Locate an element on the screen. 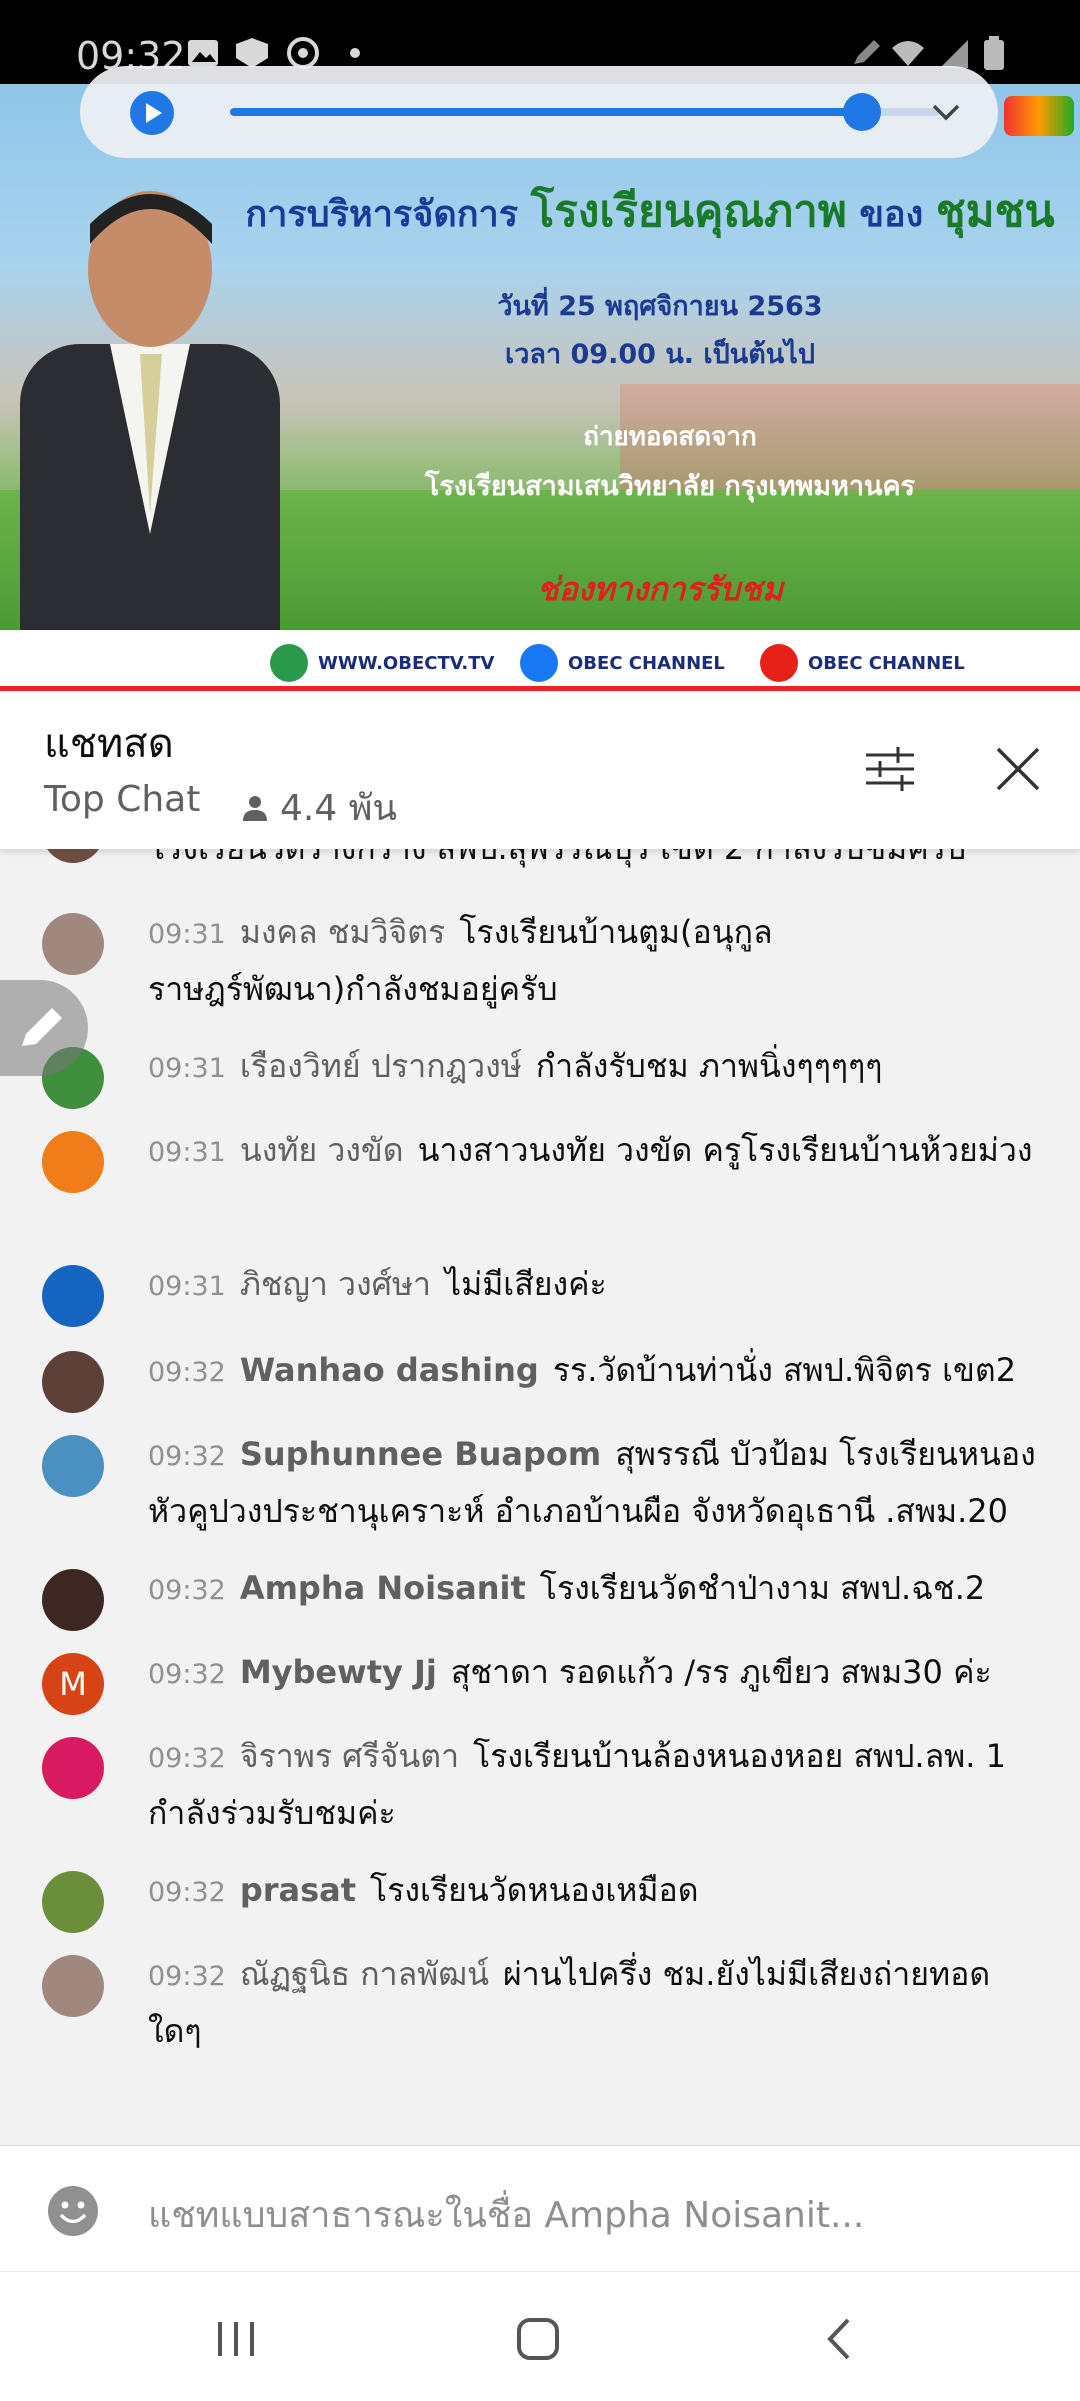  chat-message: 09:31 ภิชญา วงศ์ษา ไม่มีเสียงค่ะ is located at coordinates (540, 1296).